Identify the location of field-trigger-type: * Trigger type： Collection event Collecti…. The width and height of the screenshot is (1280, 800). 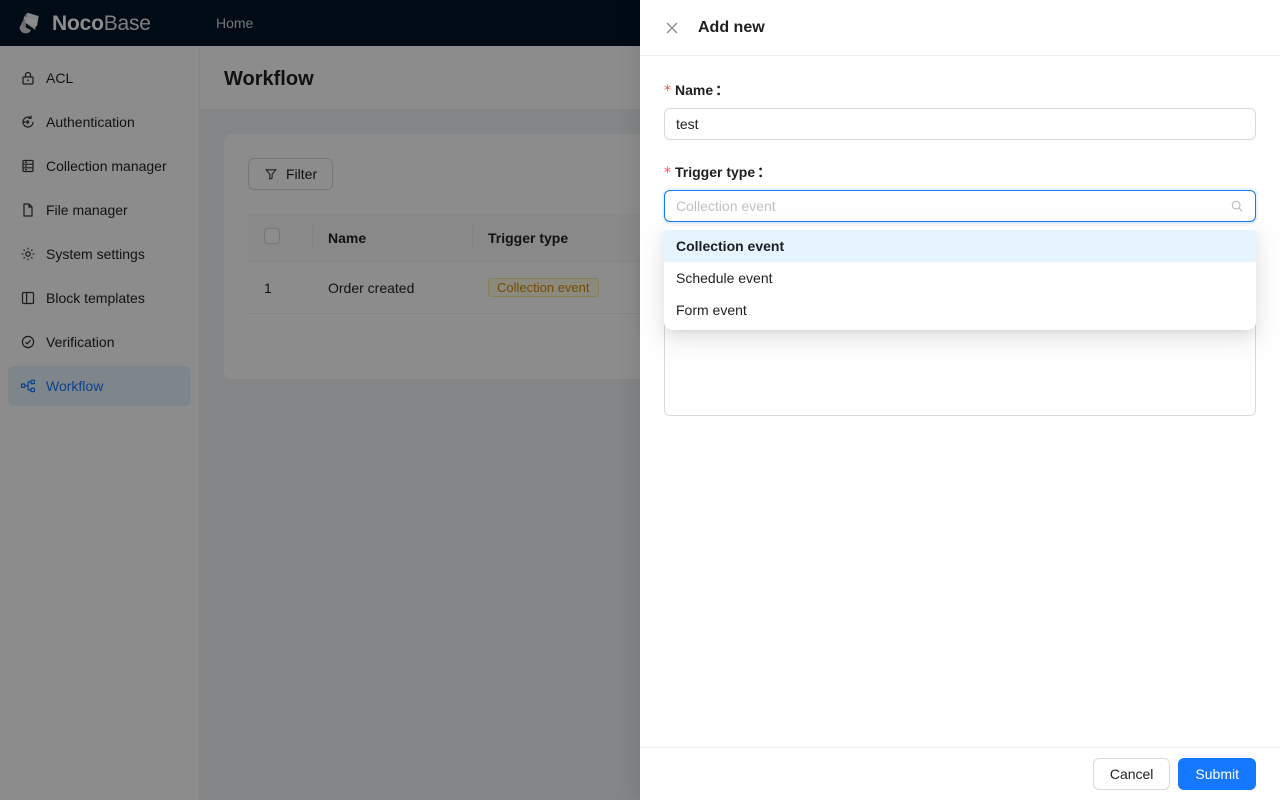
(960, 246).